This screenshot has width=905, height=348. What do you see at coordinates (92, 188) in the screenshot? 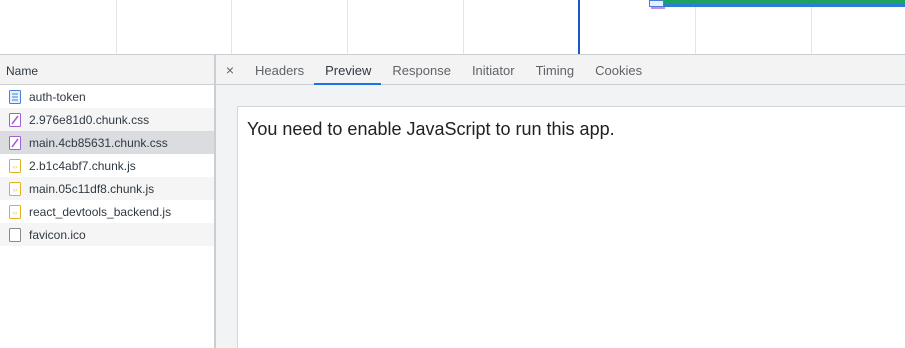
I see `request-name: main.05c11df8.chunk.js` at bounding box center [92, 188].